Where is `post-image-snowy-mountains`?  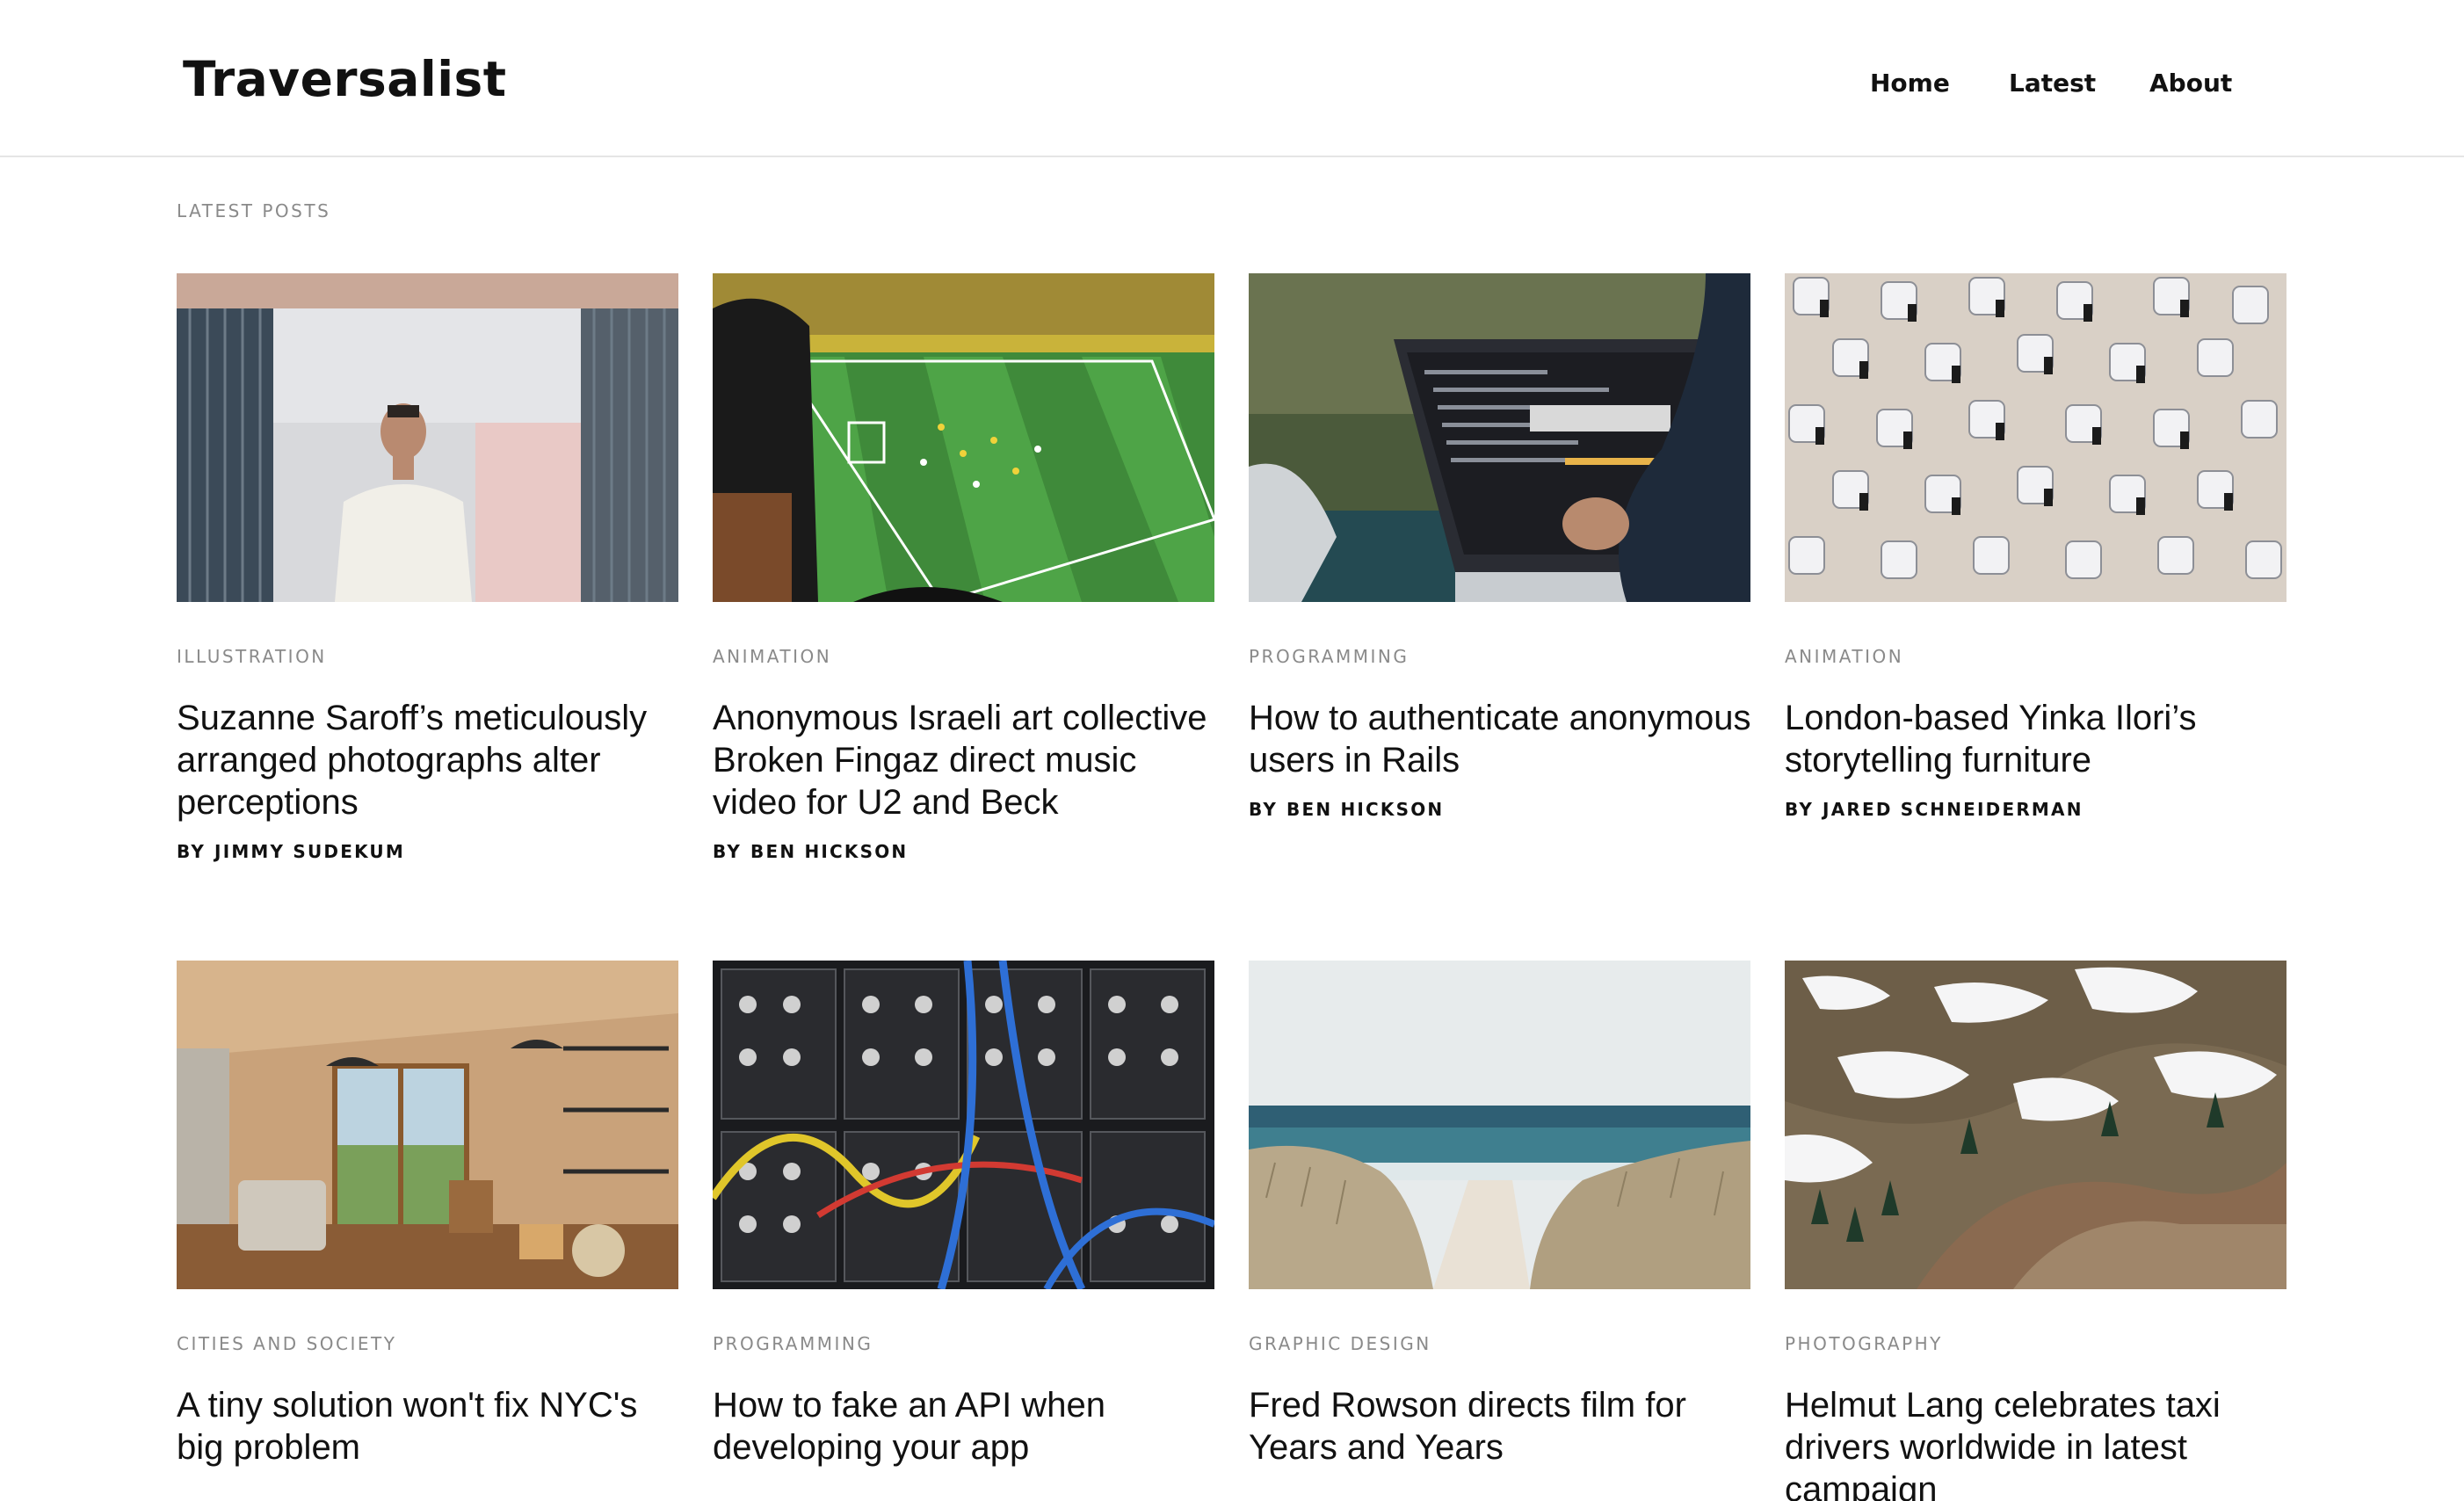 post-image-snowy-mountains is located at coordinates (2035, 1125).